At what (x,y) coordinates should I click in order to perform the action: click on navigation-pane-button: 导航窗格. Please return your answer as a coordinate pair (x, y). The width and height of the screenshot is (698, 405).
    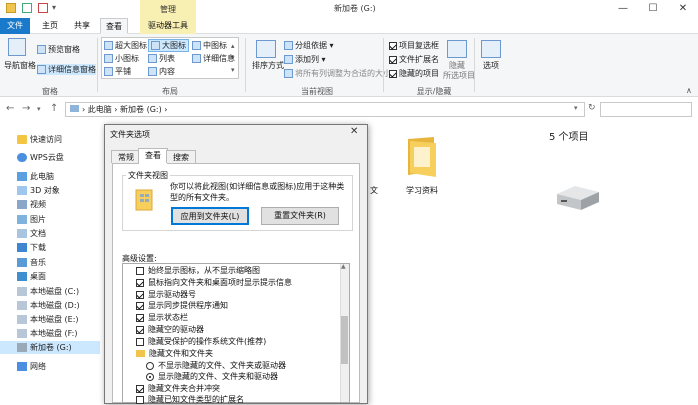
    Looking at the image, I should click on (20, 65).